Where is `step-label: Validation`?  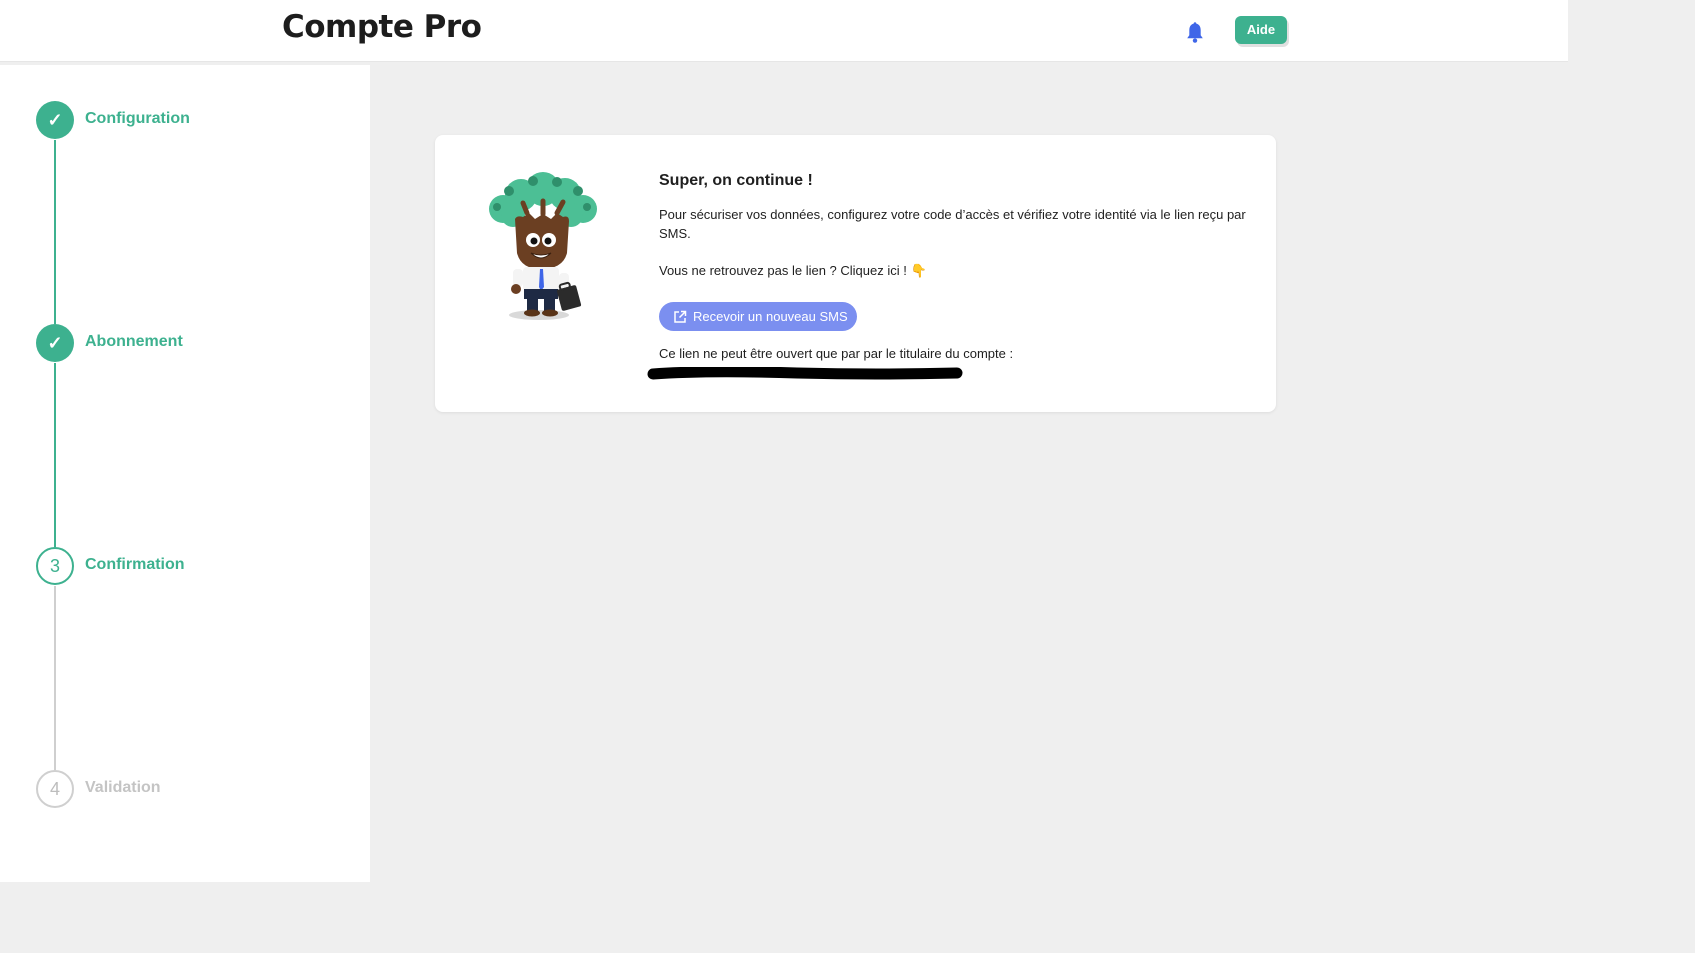 step-label: Validation is located at coordinates (123, 787).